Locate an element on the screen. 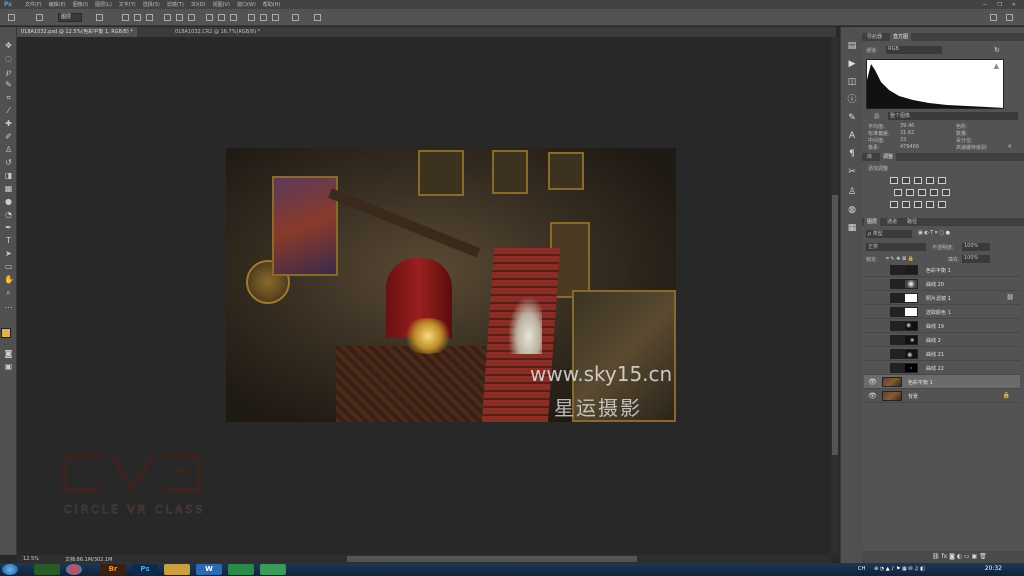 The height and width of the screenshot is (576, 1024). menu-help: 帮助(H) is located at coordinates (272, 4).